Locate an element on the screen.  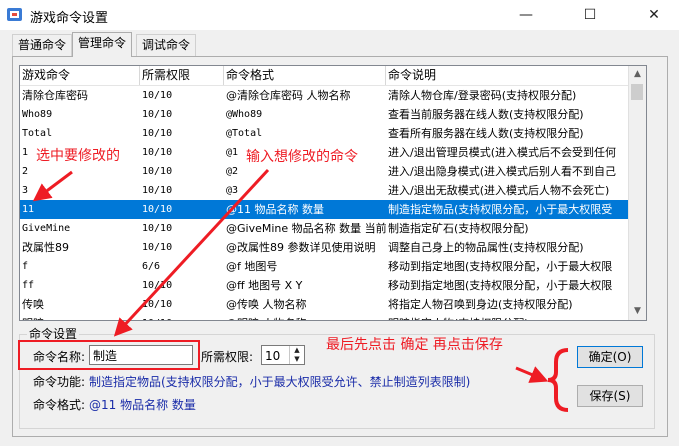
permission-label: 所需权限: is located at coordinates (227, 357).